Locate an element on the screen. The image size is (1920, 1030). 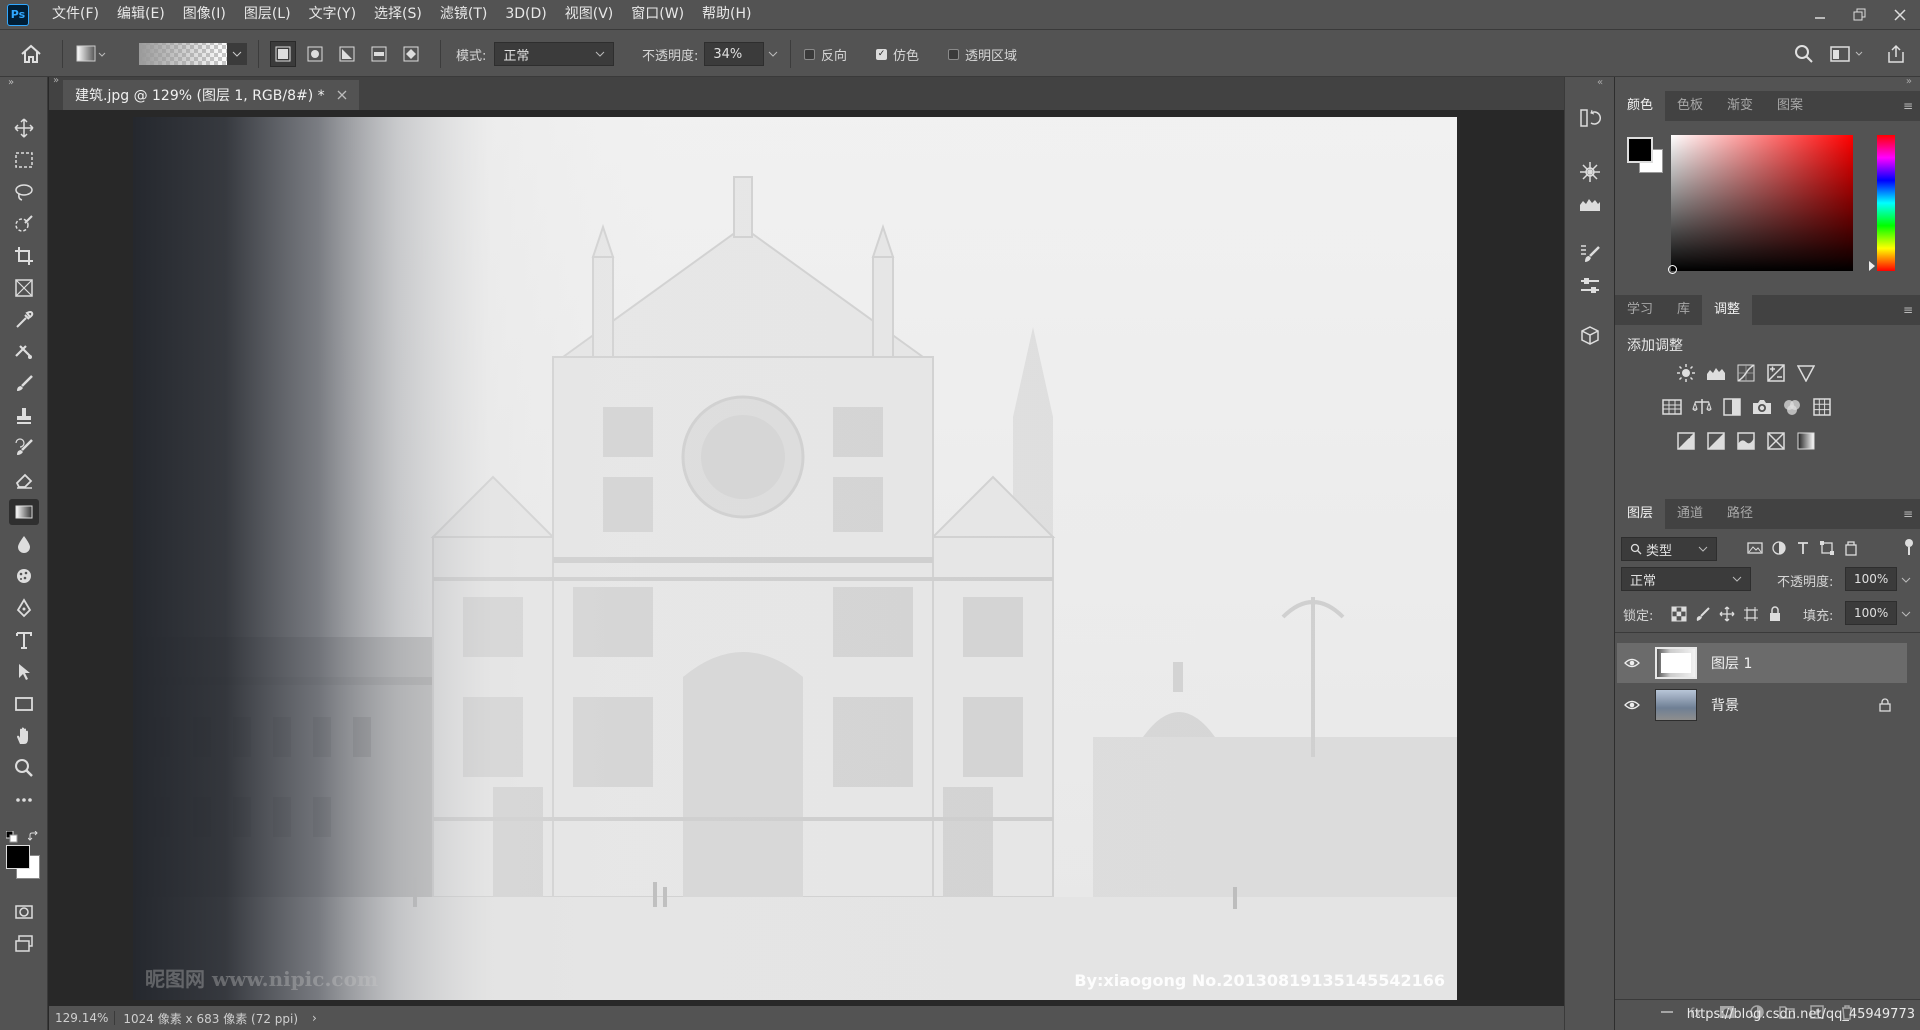
marquee-tool is located at coordinates (24, 160).